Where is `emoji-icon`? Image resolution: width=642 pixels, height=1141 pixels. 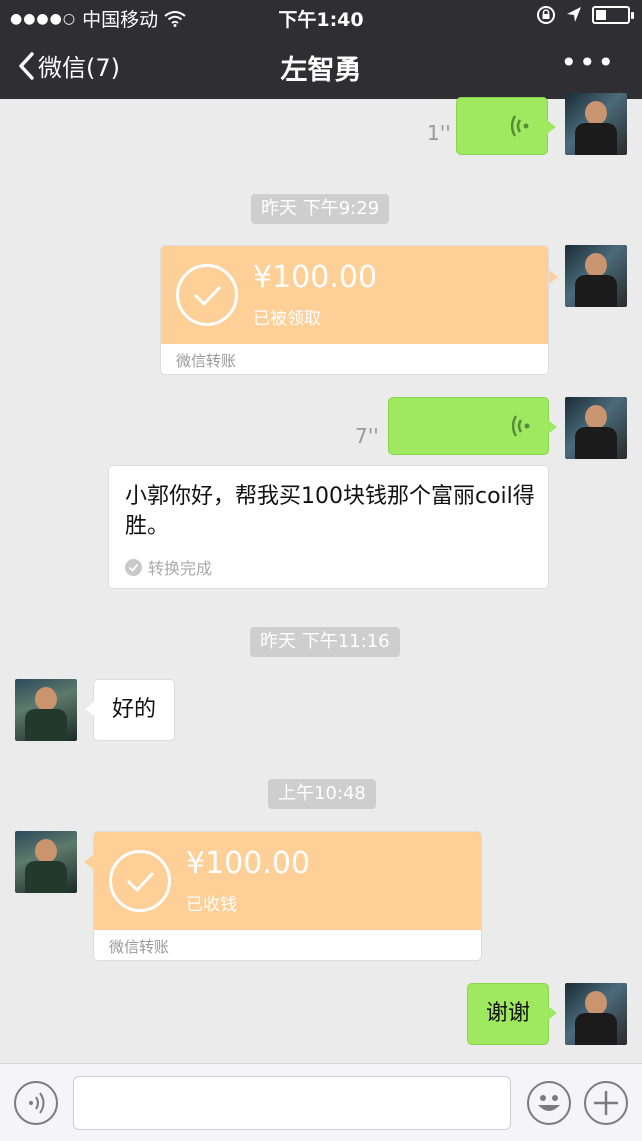 emoji-icon is located at coordinates (549, 1103).